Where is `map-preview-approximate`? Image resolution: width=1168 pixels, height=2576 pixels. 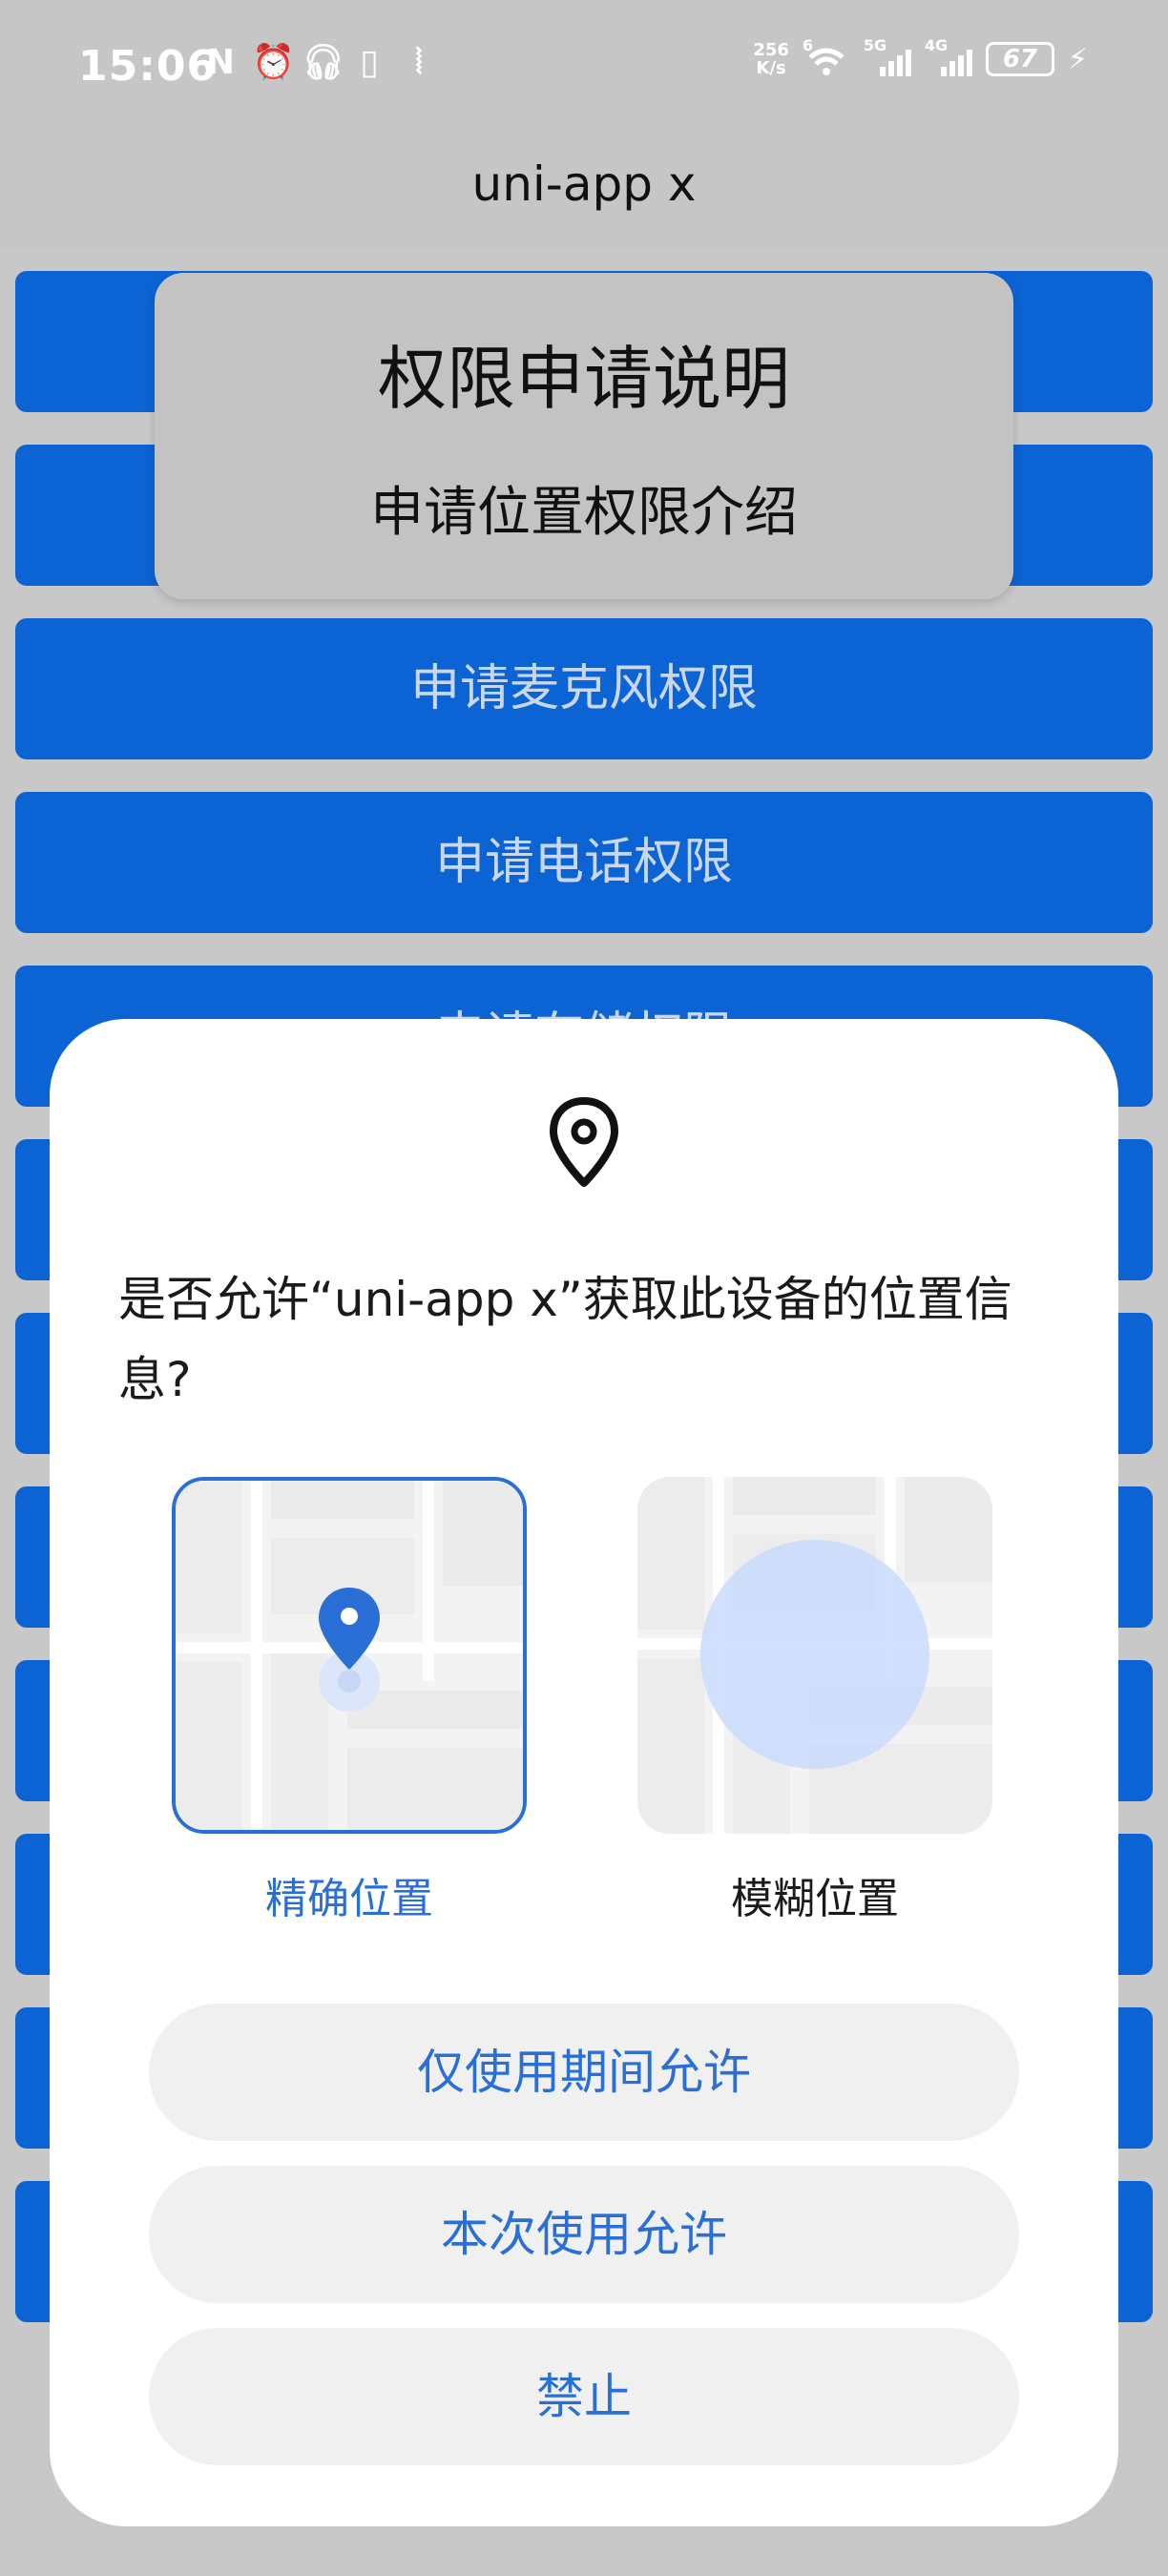
map-preview-approximate is located at coordinates (814, 1655).